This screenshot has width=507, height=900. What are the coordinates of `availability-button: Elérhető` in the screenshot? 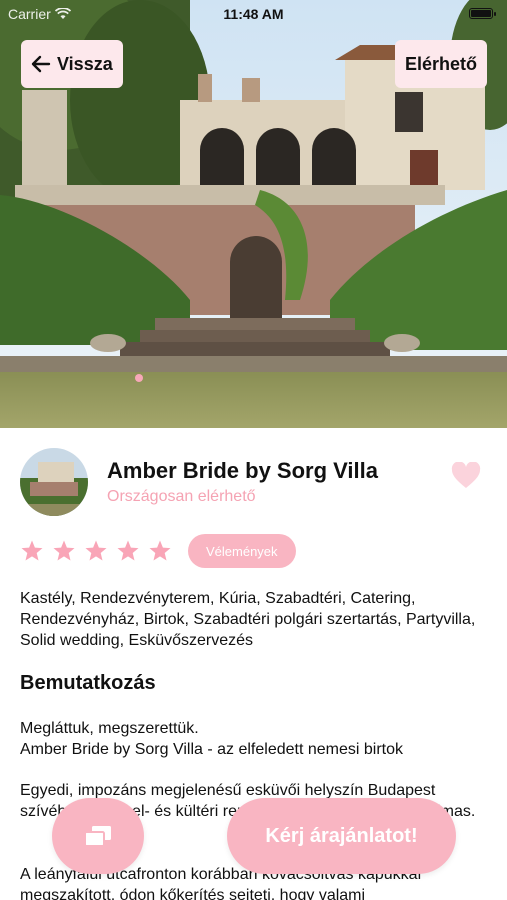 It's located at (440, 64).